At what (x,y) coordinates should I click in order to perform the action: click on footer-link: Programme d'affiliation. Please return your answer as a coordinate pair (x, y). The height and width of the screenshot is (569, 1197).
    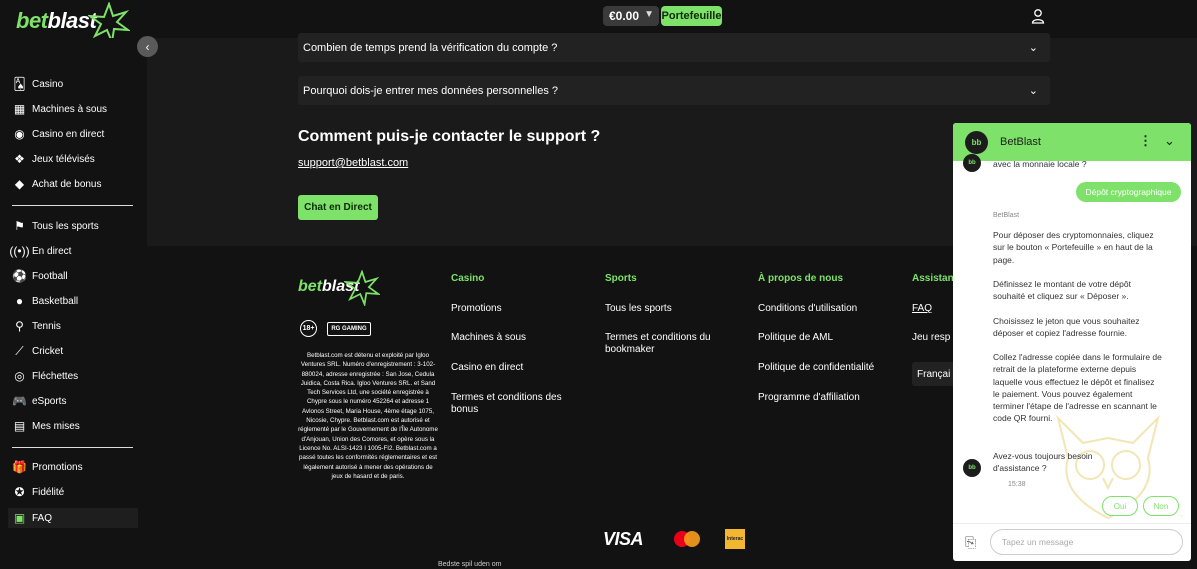
    Looking at the image, I should click on (809, 398).